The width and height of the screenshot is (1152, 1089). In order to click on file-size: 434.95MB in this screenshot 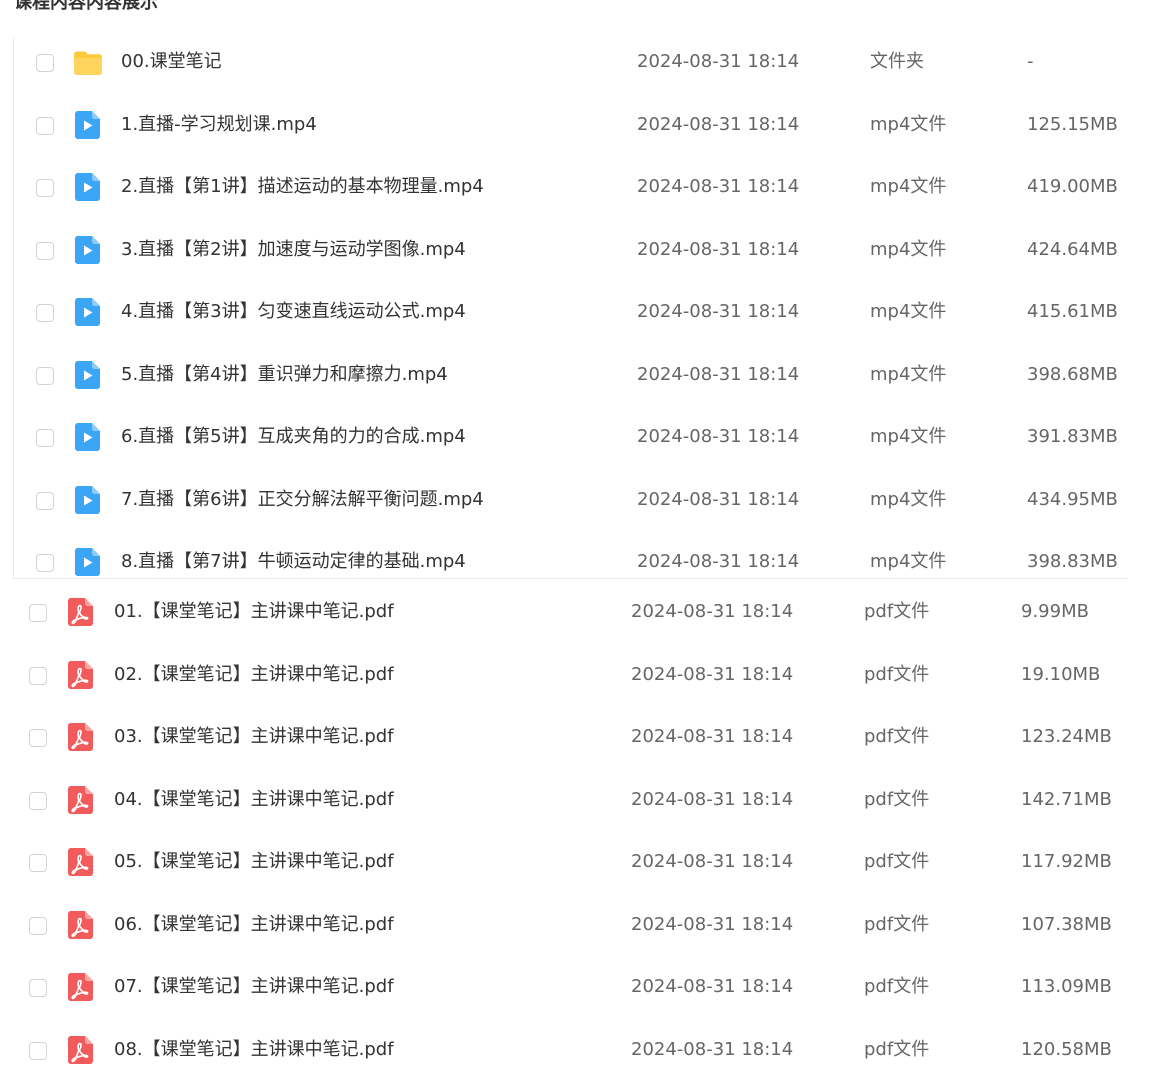, I will do `click(1072, 499)`.